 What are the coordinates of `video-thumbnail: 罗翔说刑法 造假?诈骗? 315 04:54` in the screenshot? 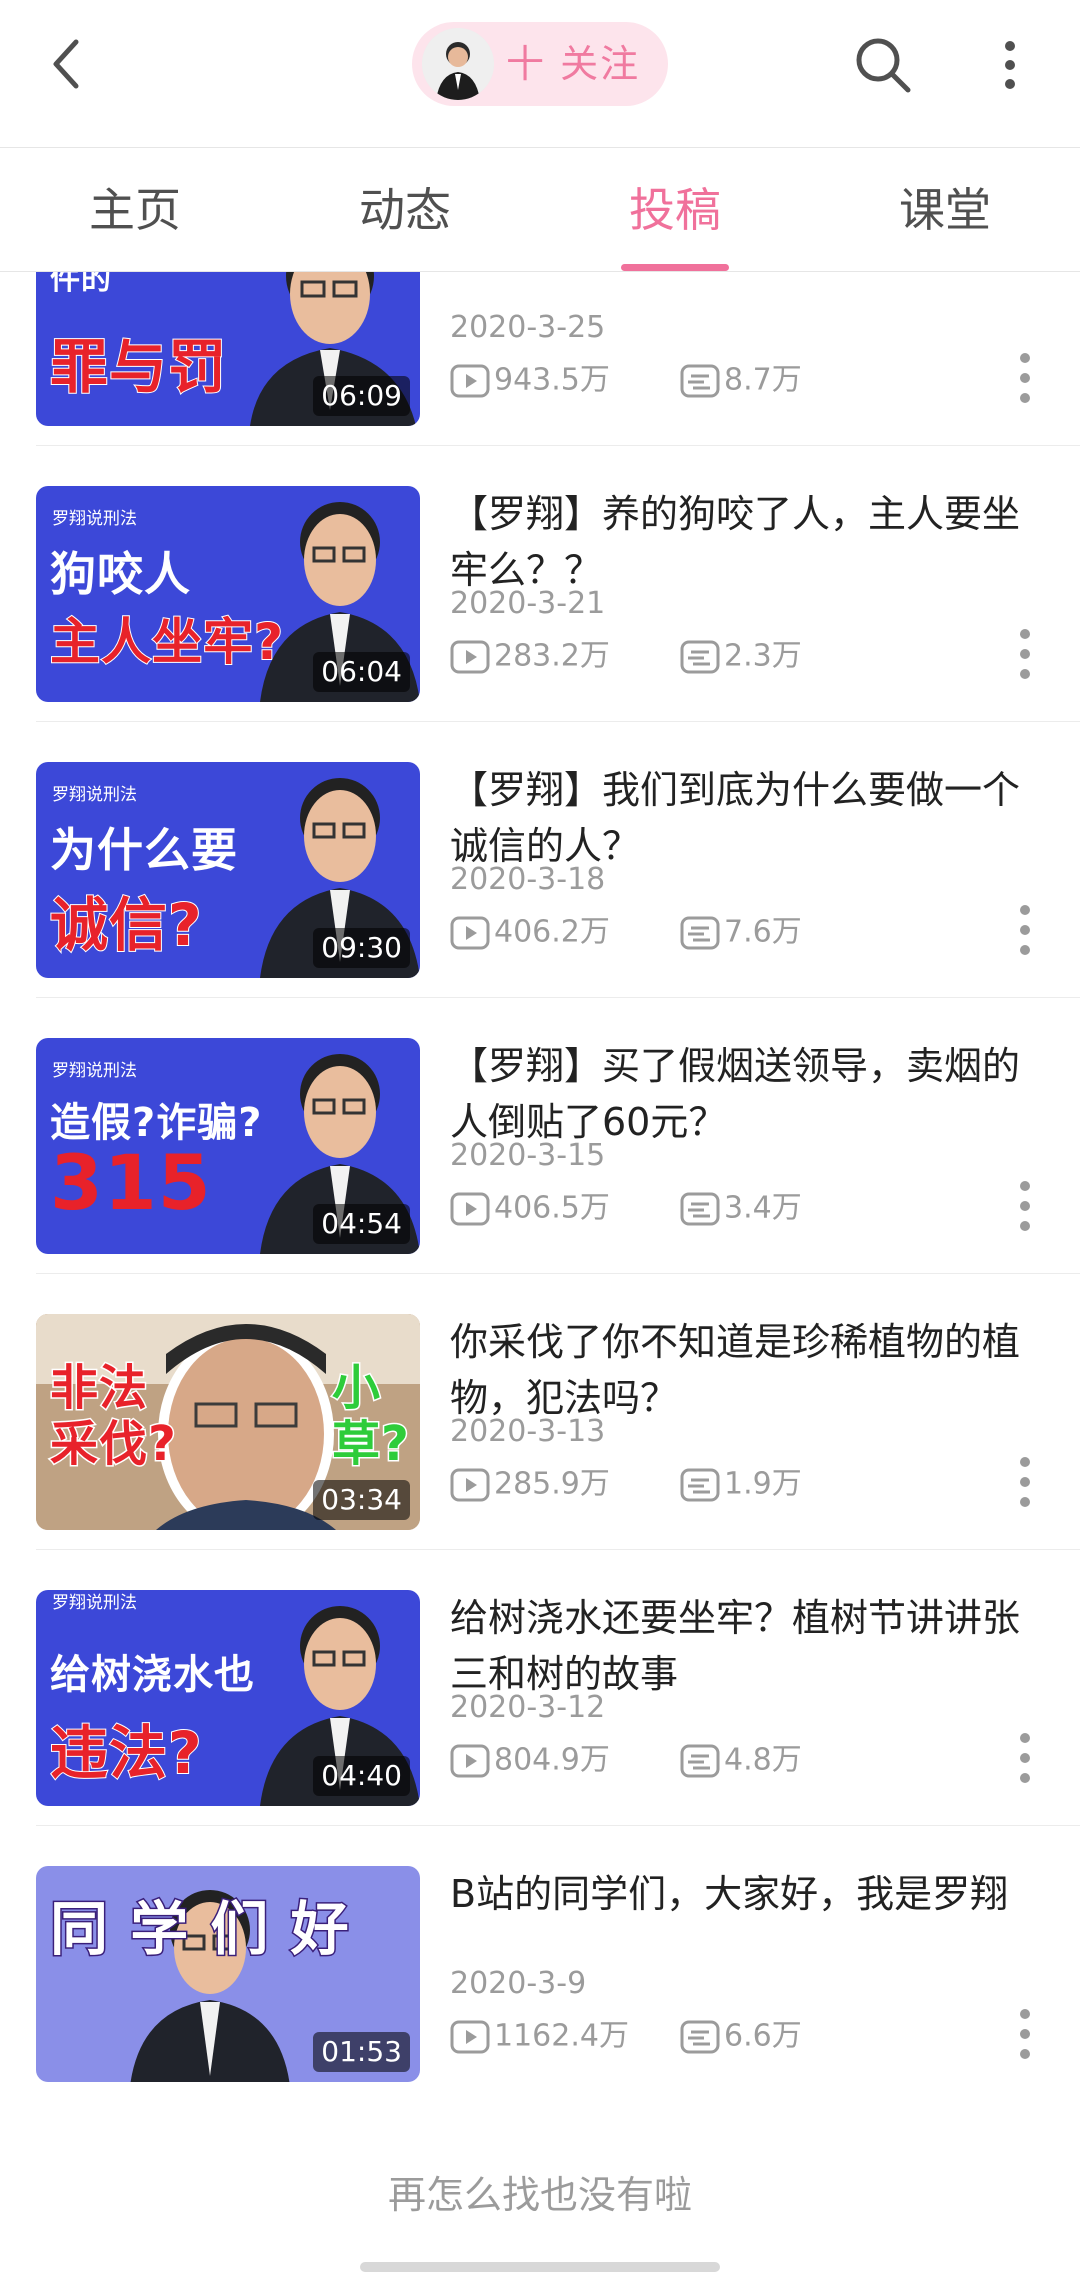 It's located at (228, 1146).